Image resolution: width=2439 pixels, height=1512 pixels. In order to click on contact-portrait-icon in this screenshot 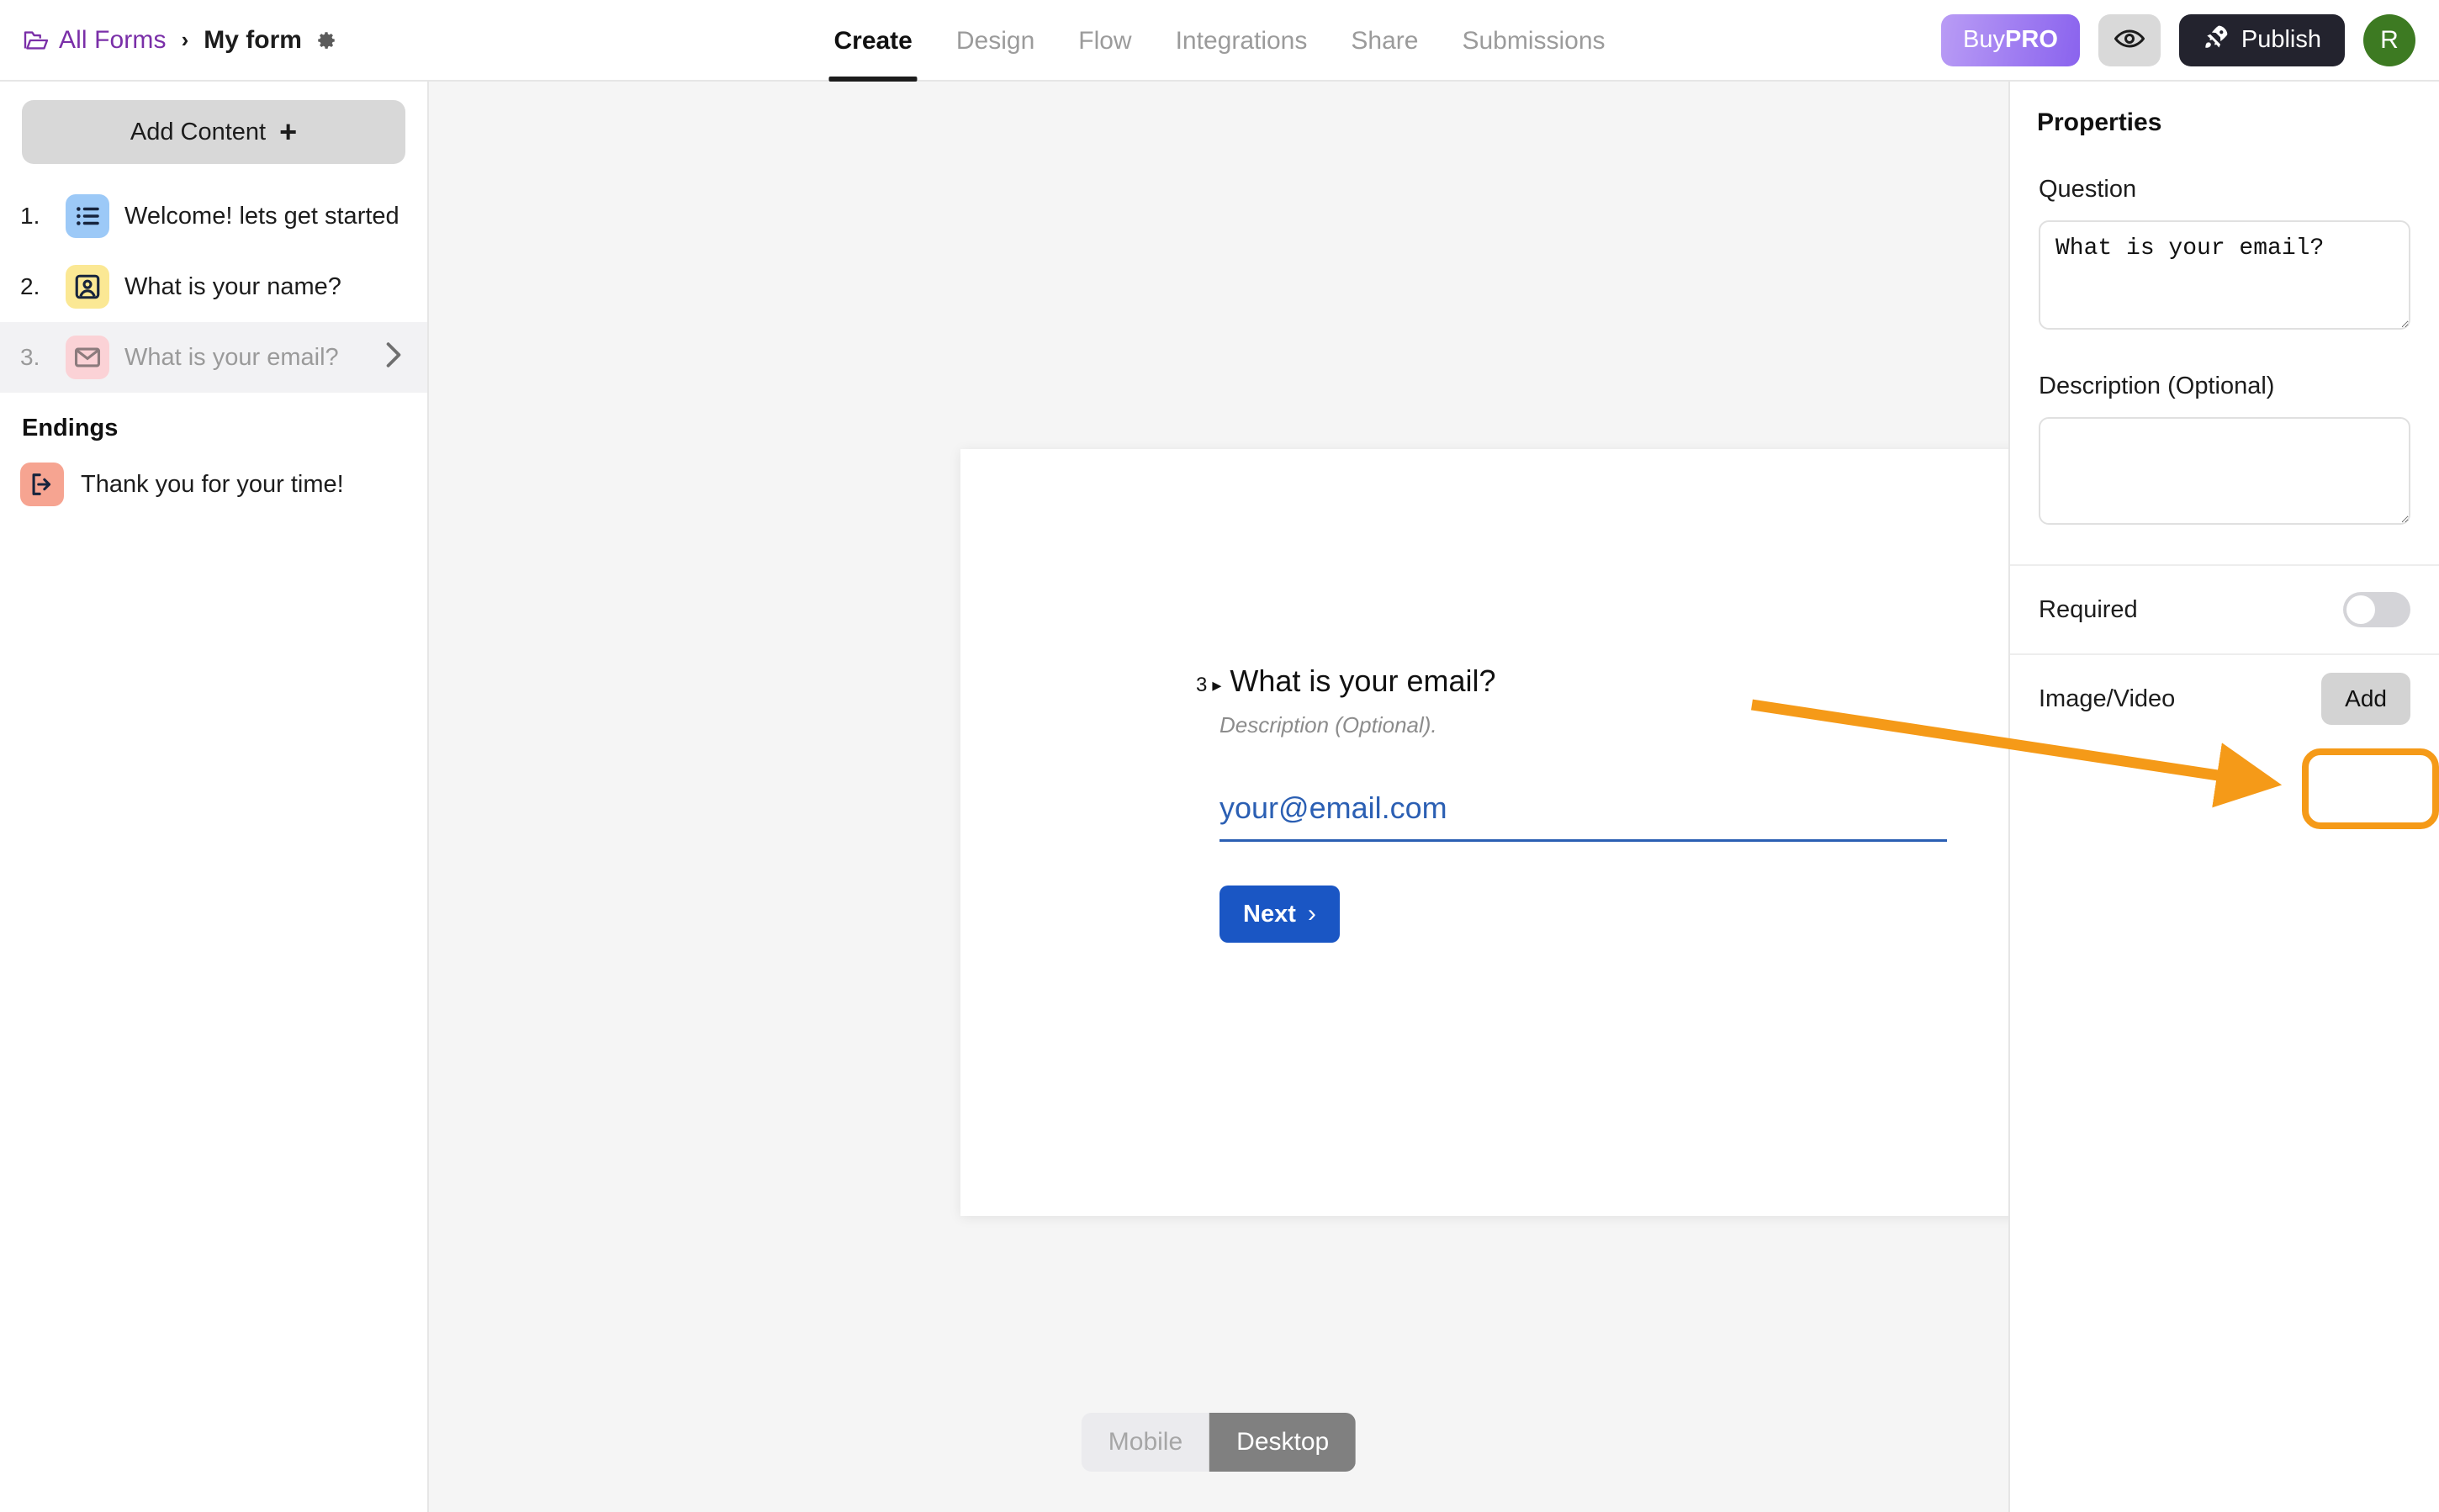, I will do `click(88, 287)`.